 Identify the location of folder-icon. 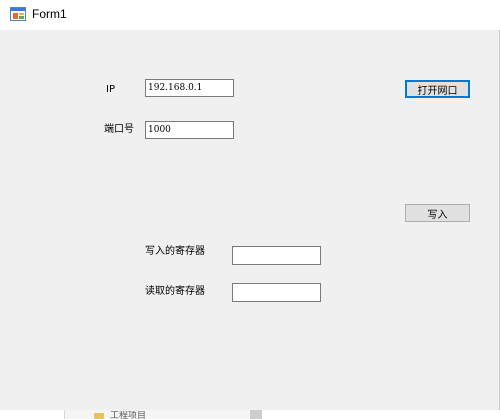
(99, 416).